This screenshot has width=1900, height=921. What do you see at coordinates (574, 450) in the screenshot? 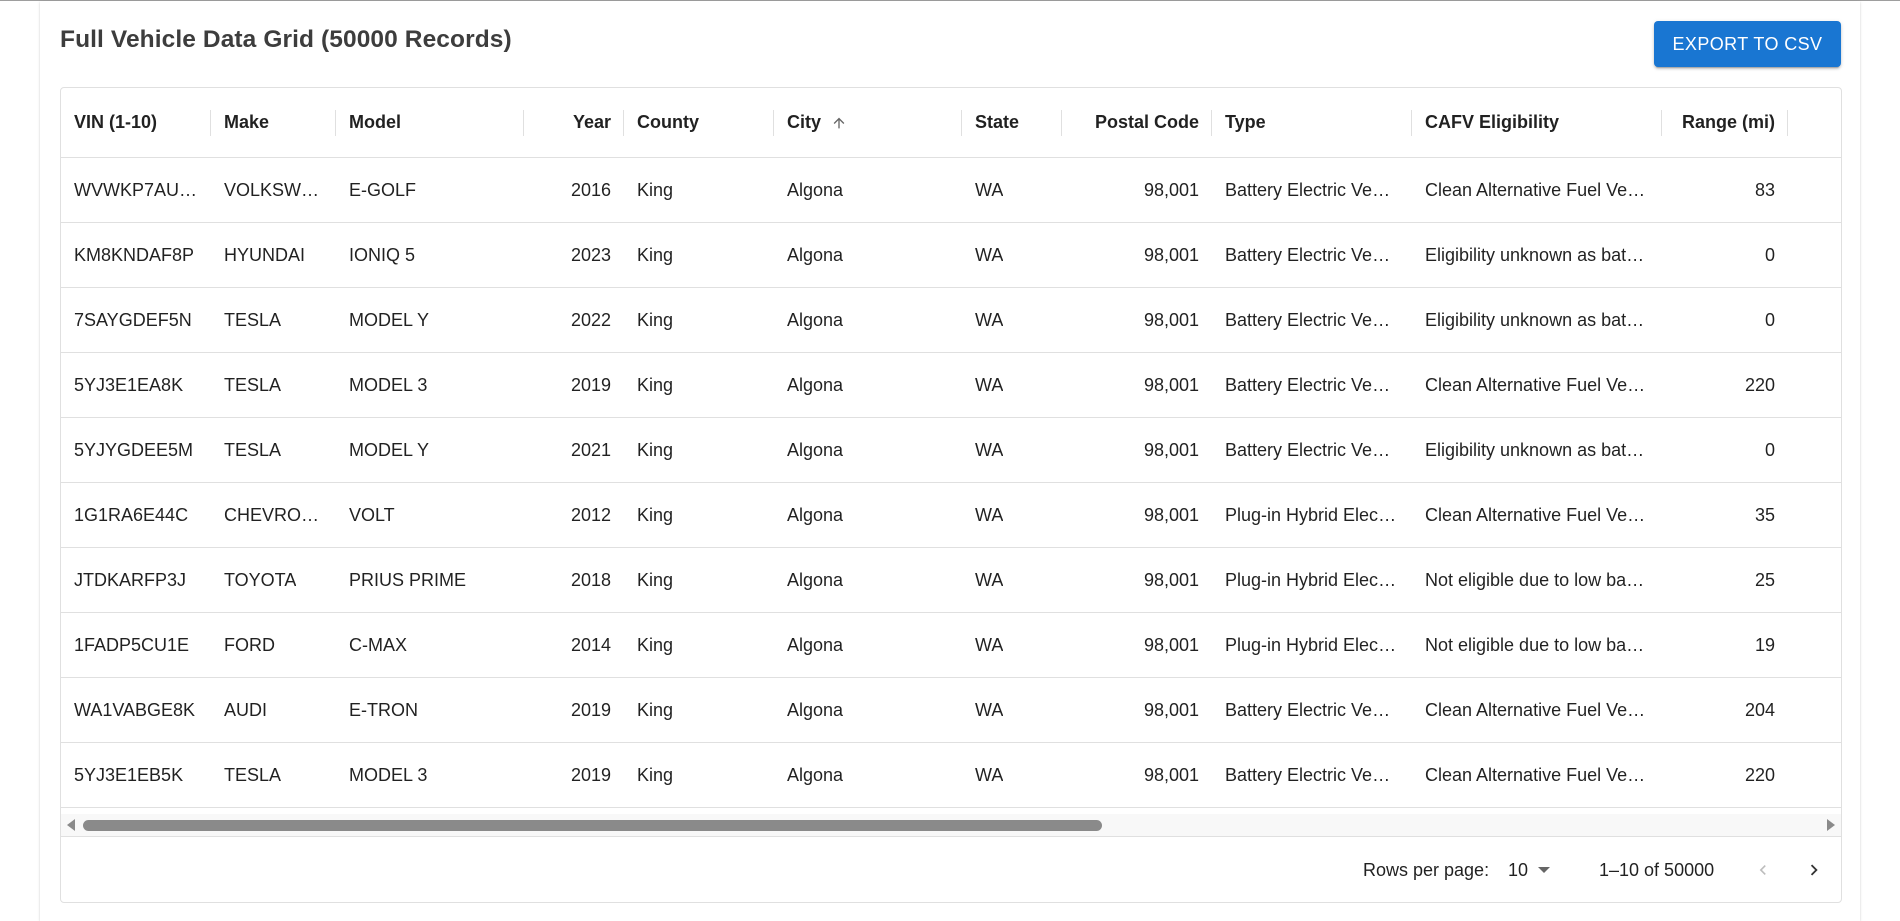
I see `cell-year: 2021` at bounding box center [574, 450].